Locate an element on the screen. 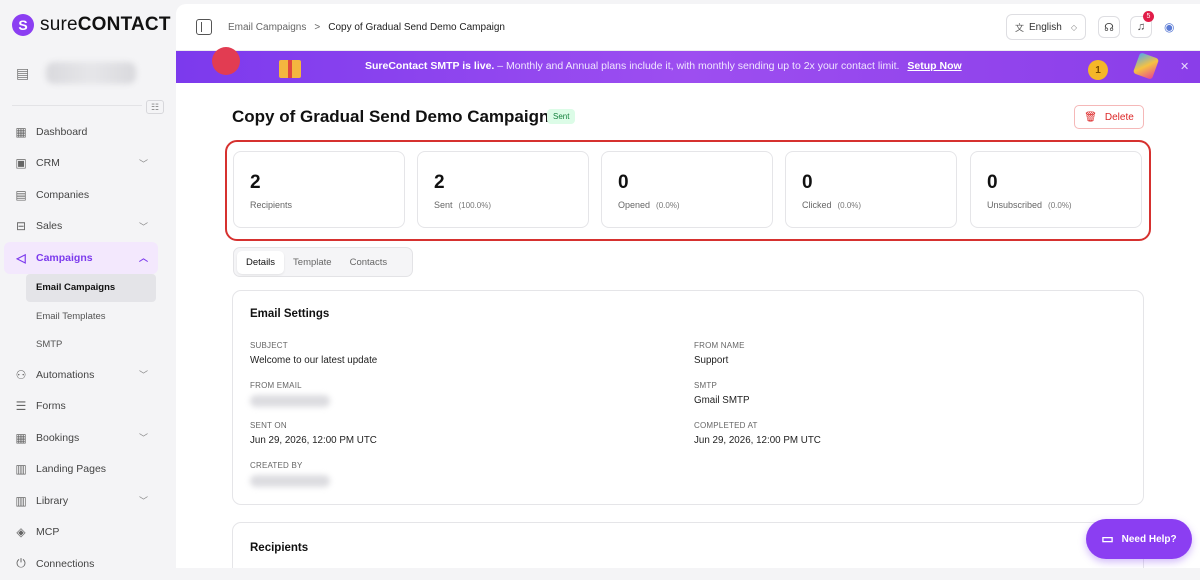 The image size is (1200, 580). smtp-field: SMTP Gmail SMTP is located at coordinates (722, 393).